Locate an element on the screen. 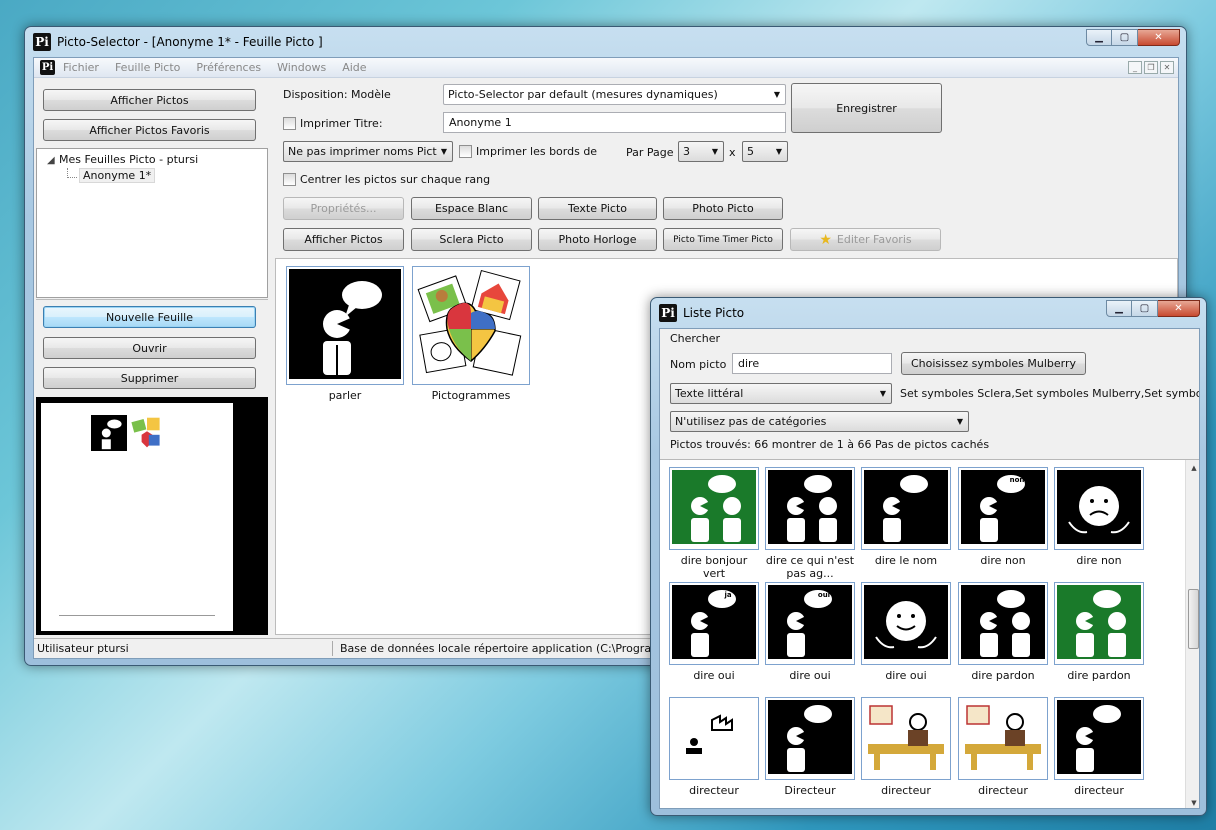  result-picto: dire non is located at coordinates (1099, 517).